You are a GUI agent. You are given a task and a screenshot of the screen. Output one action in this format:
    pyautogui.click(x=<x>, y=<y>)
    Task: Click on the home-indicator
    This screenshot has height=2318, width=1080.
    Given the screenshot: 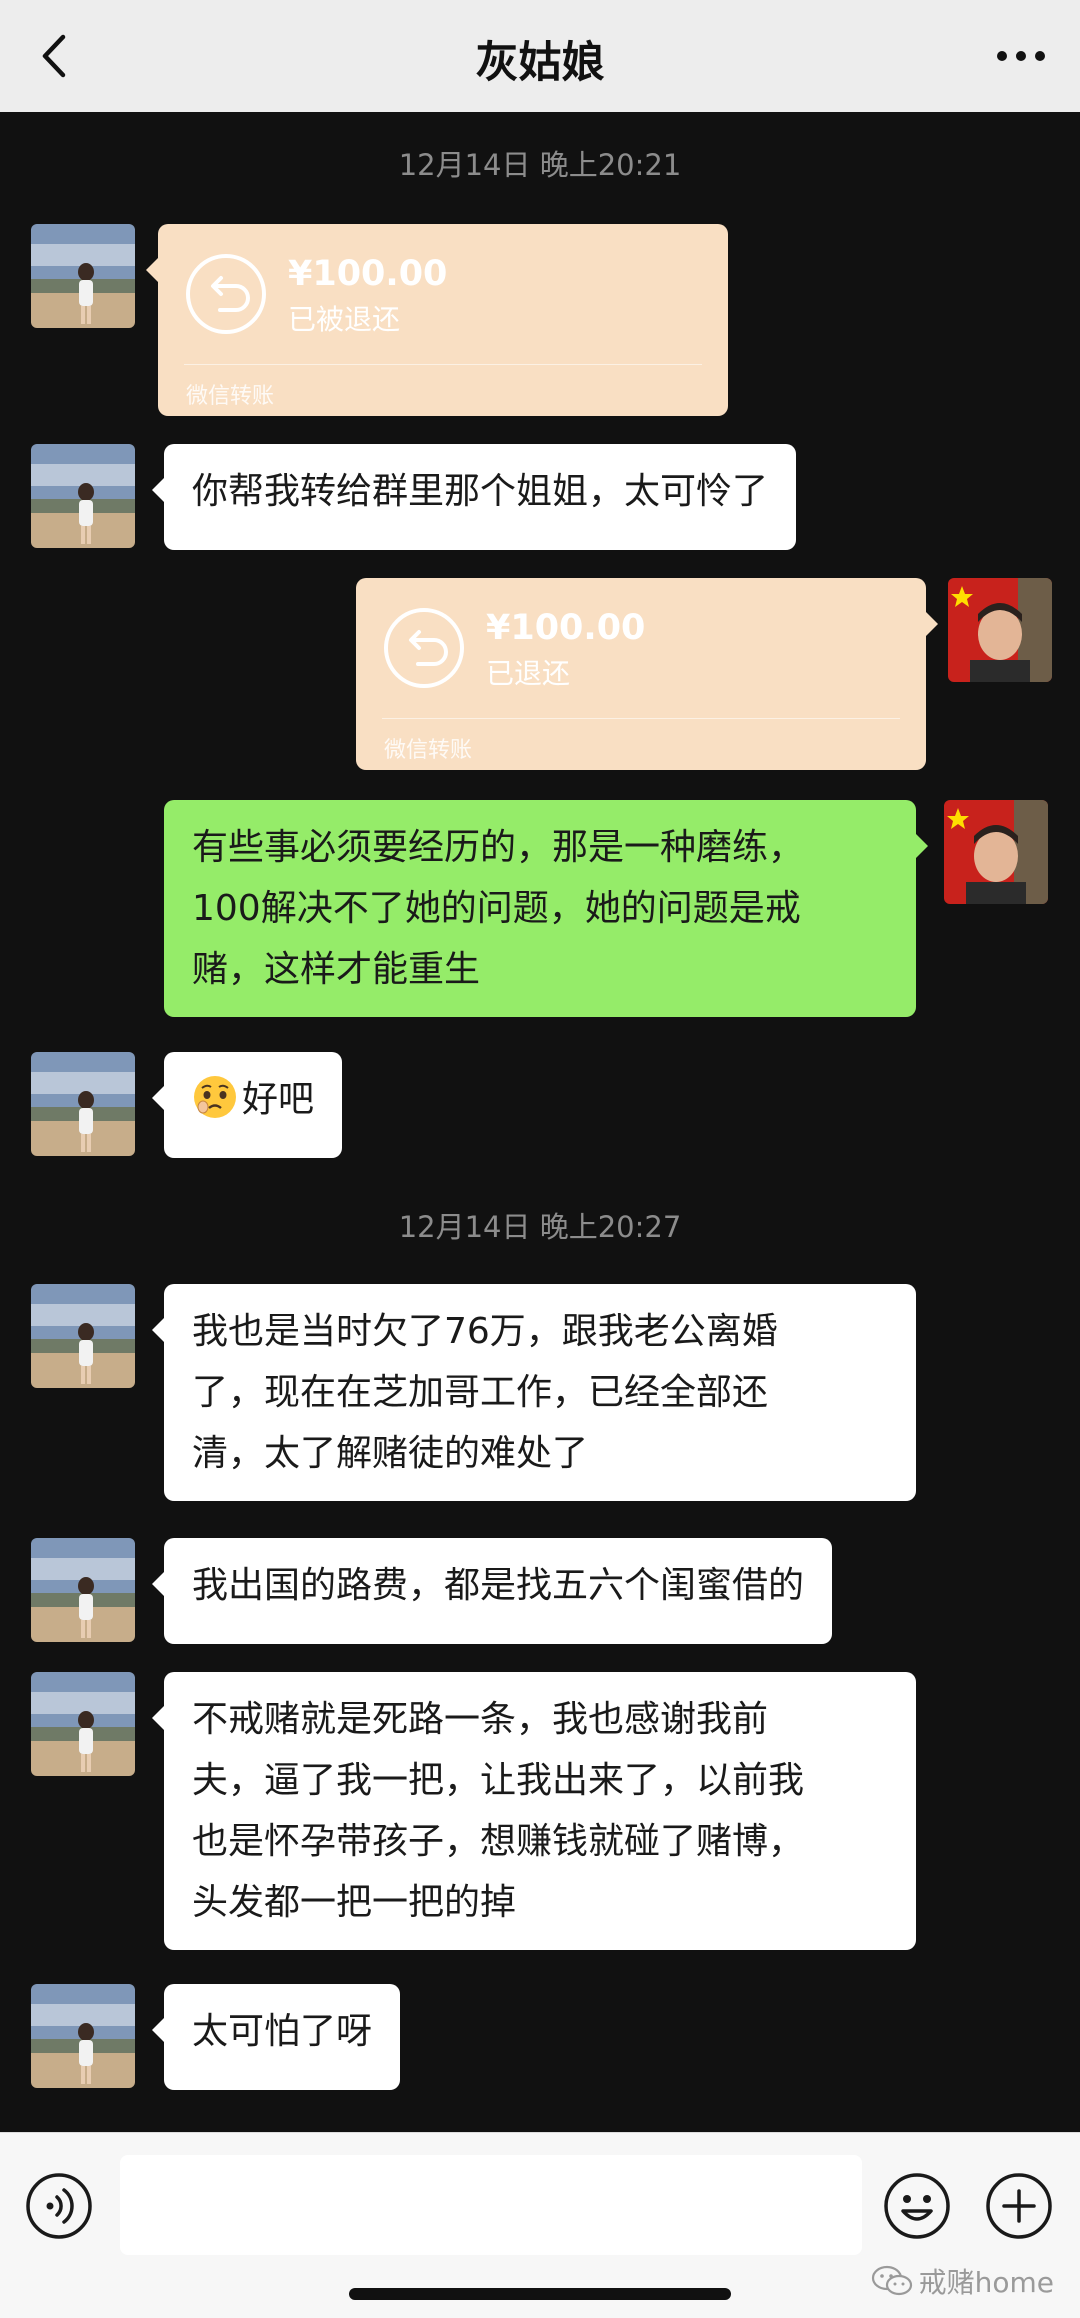 What is the action you would take?
    pyautogui.click(x=540, y=2294)
    